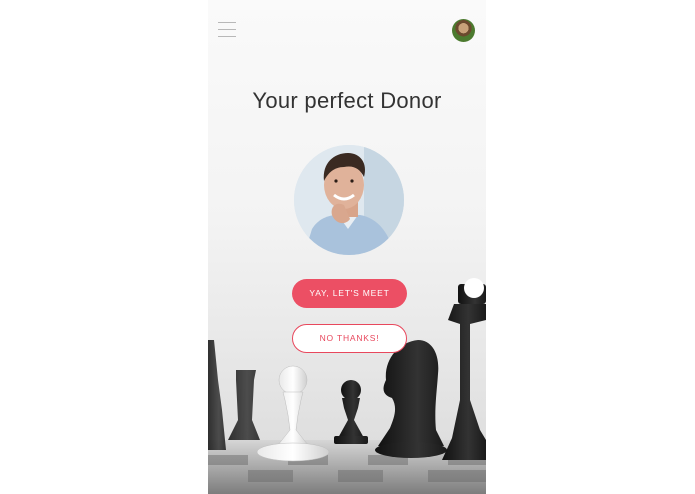 The image size is (695, 494). I want to click on no-thanks-button: NO THANKS!, so click(349, 338).